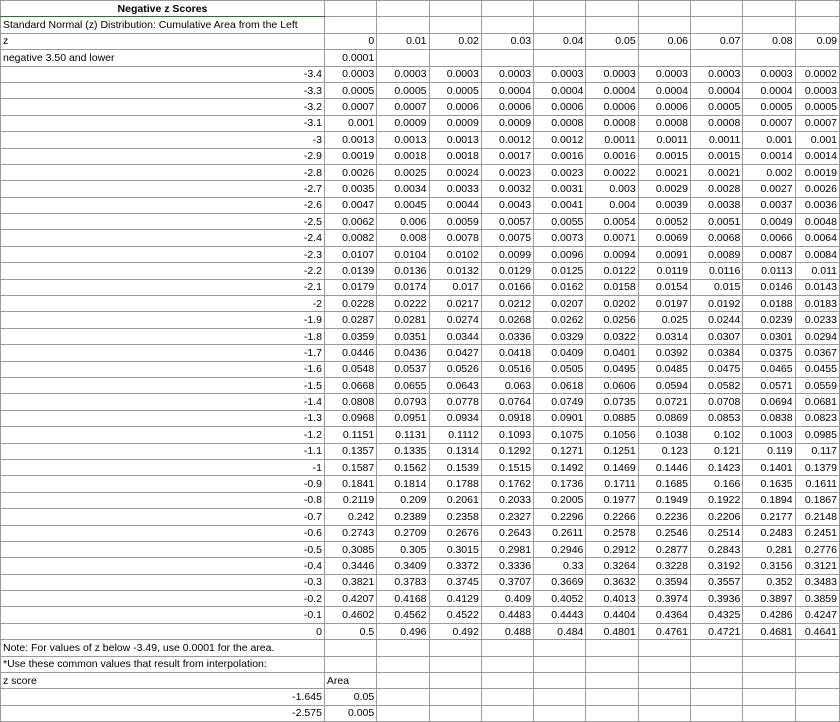  What do you see at coordinates (455, 549) in the screenshot?
I see `area-value-cell: 0.3015` at bounding box center [455, 549].